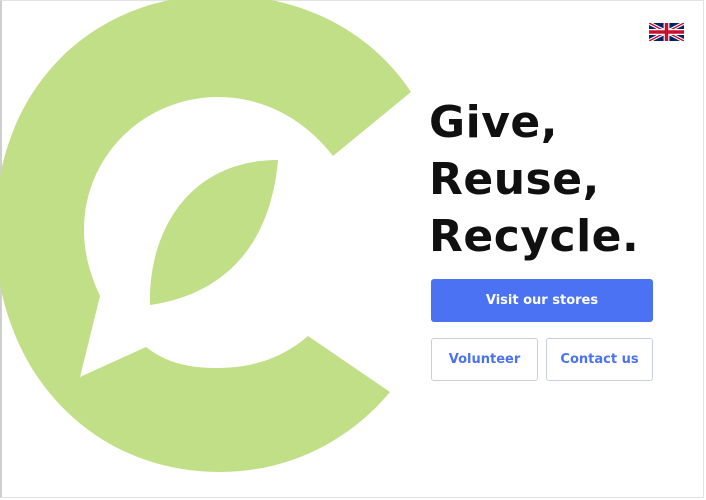 The width and height of the screenshot is (706, 500). I want to click on uk-flag-icon, so click(666, 32).